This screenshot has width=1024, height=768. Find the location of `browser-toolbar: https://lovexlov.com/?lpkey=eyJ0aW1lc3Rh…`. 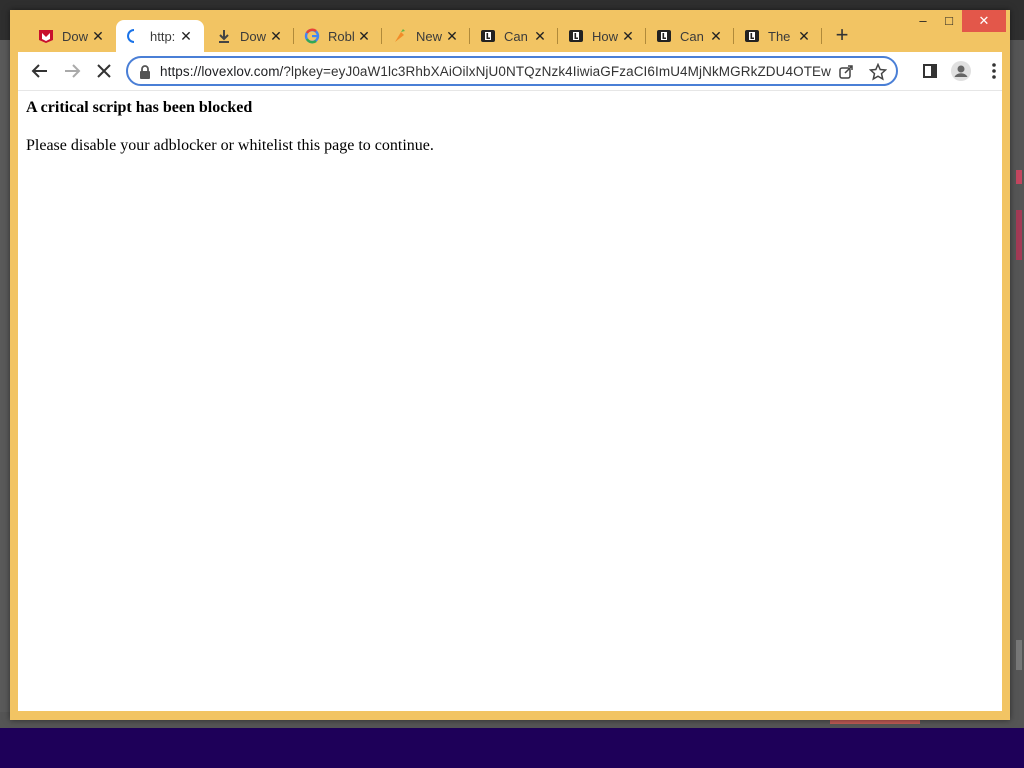

browser-toolbar: https://lovexlov.com/?lpkey=eyJ0aW1lc3Rh… is located at coordinates (510, 71).